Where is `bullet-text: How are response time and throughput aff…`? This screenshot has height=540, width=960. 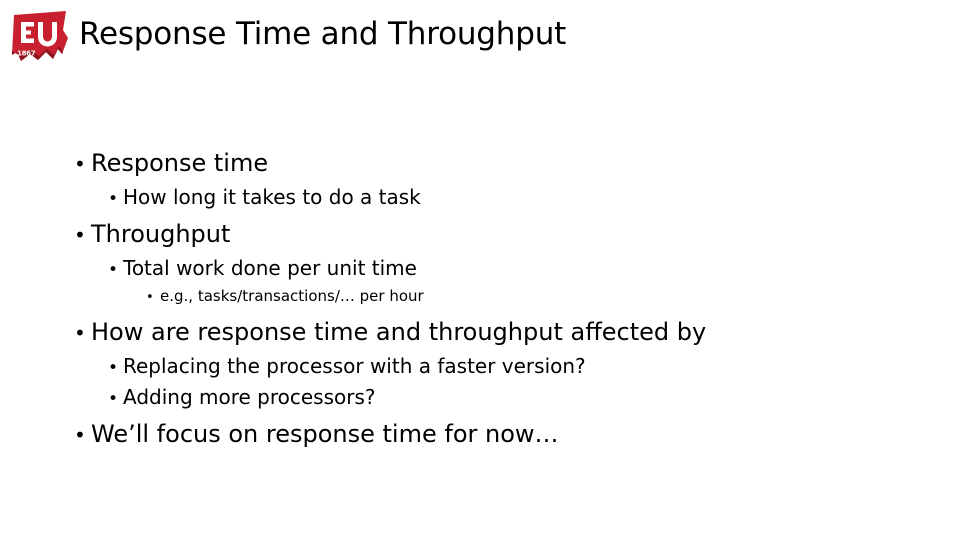 bullet-text: How are response time and throughput aff… is located at coordinates (399, 332).